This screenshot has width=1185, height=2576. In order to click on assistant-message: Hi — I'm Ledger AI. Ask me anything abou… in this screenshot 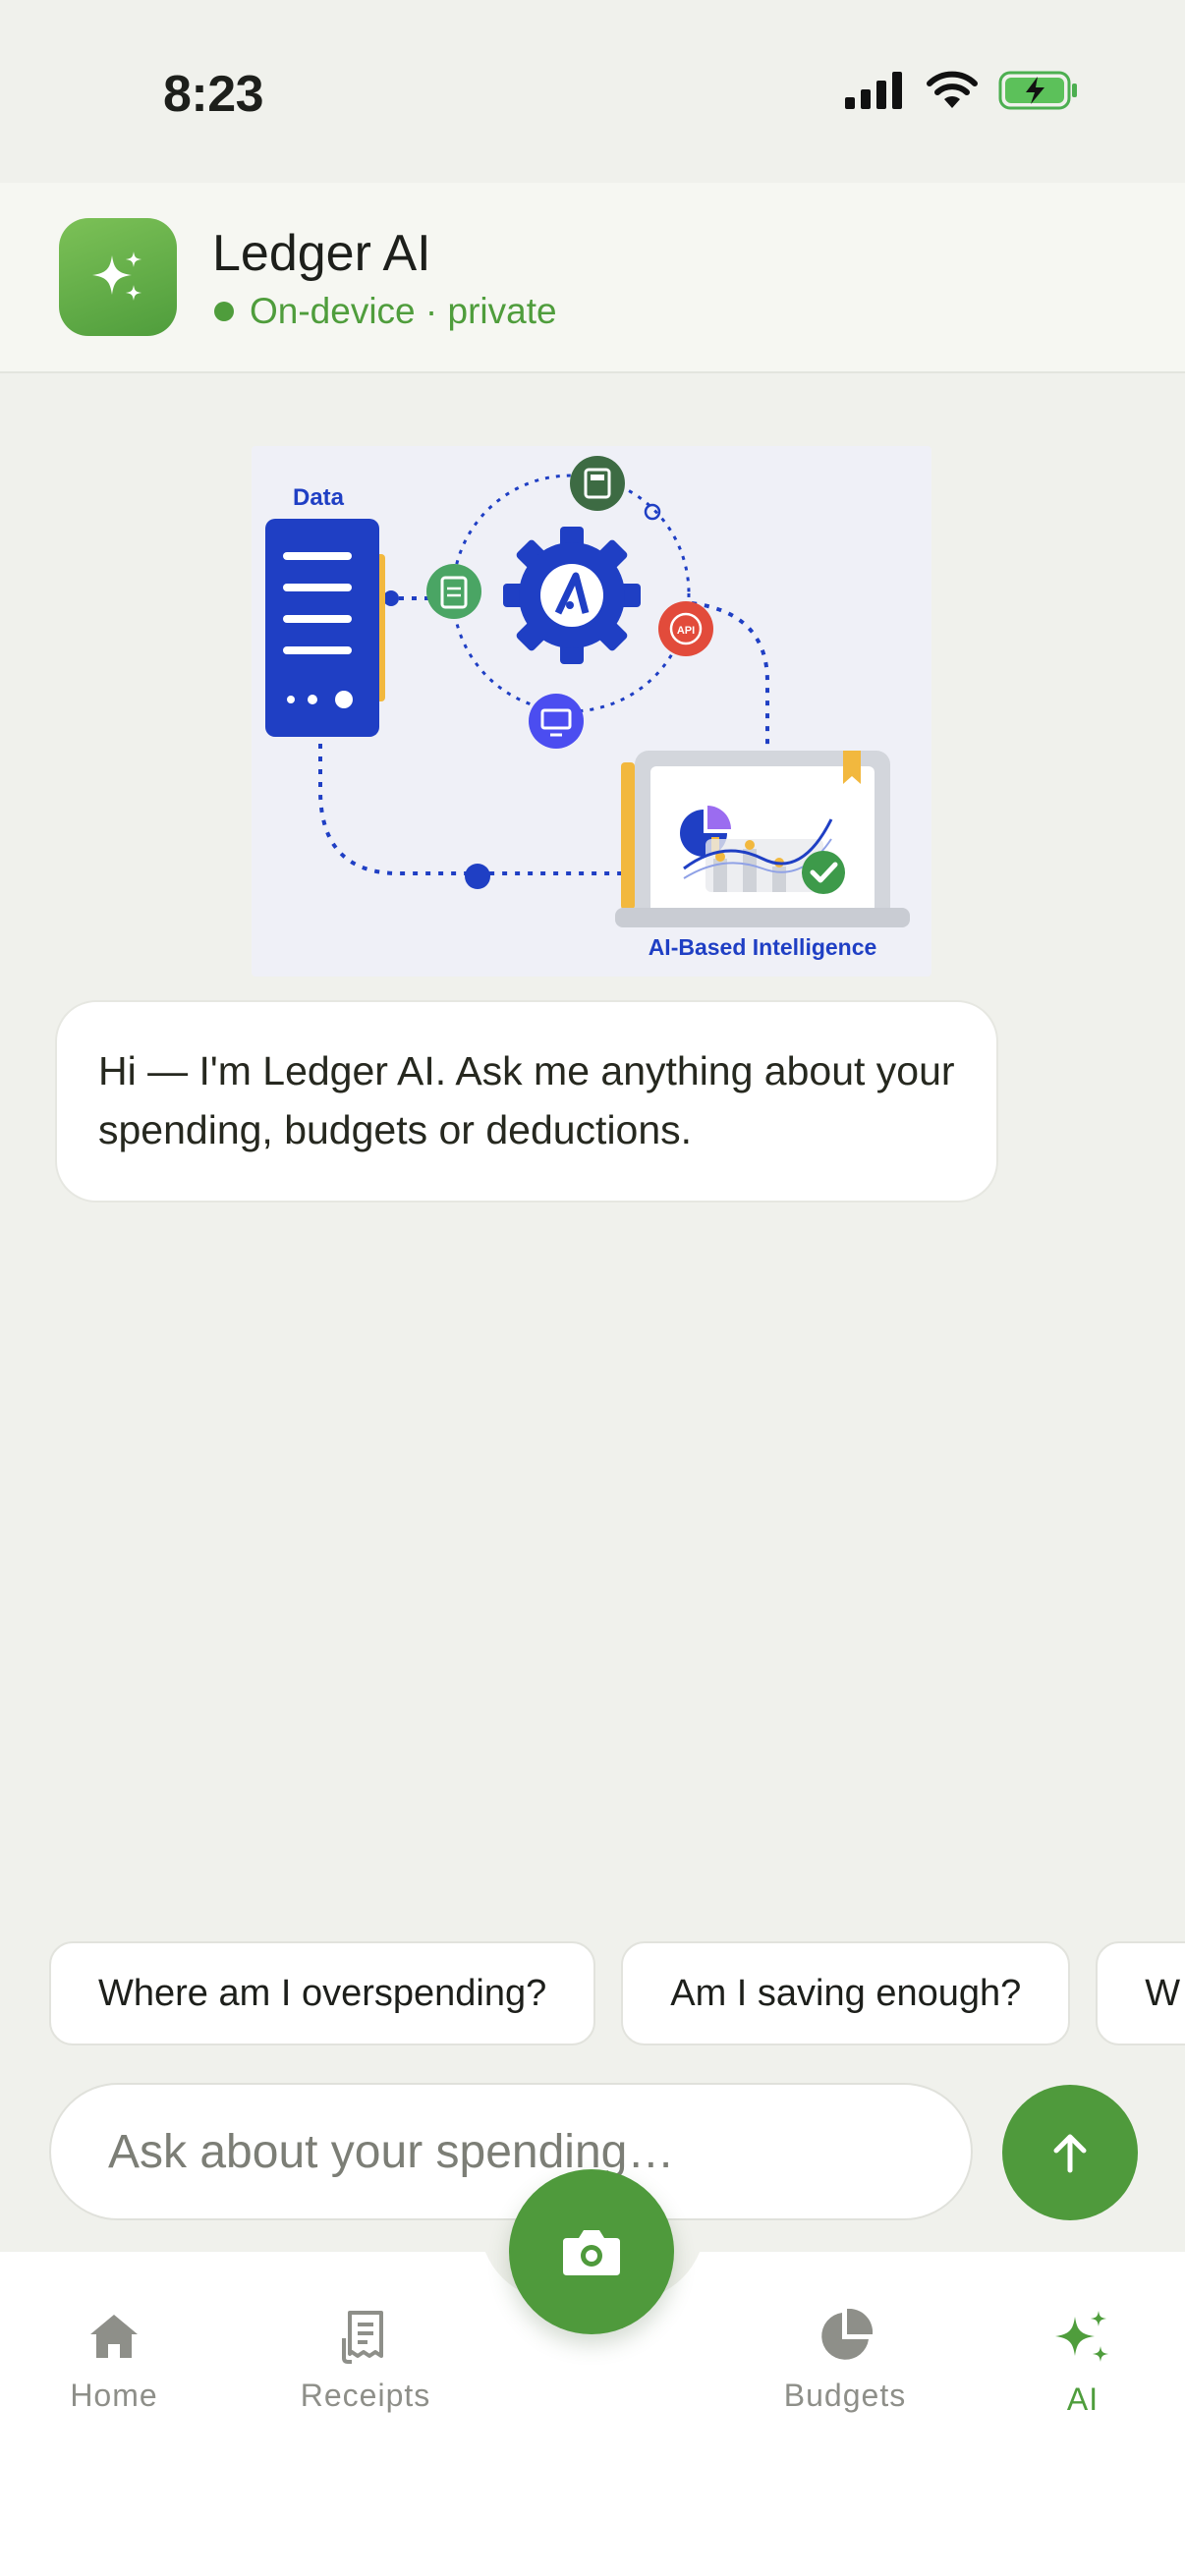, I will do `click(527, 1101)`.